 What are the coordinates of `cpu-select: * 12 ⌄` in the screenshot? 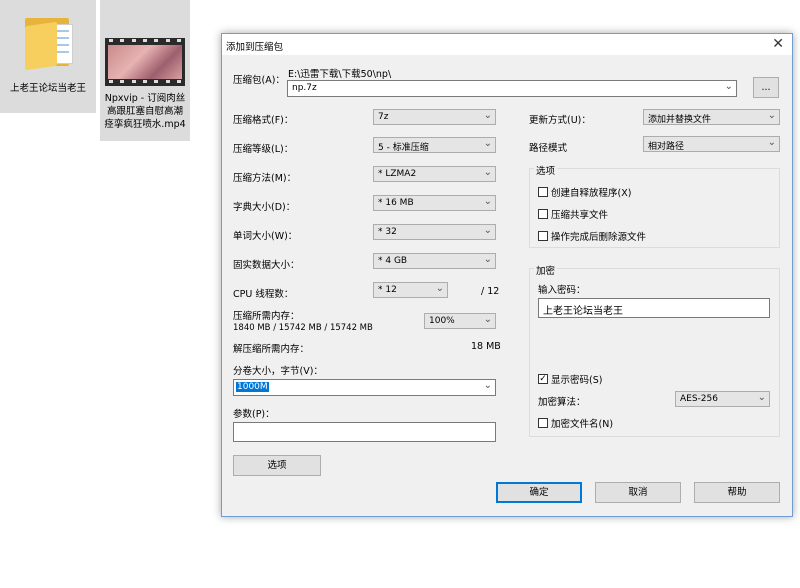 It's located at (410, 290).